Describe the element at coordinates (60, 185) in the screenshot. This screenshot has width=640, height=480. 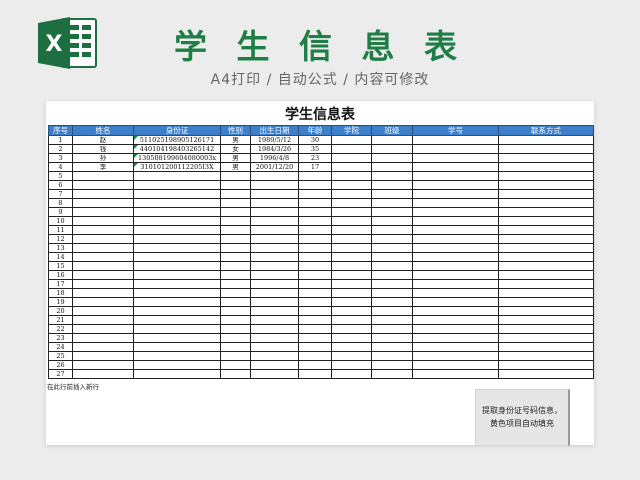
I see `table-cell: 6` at that location.